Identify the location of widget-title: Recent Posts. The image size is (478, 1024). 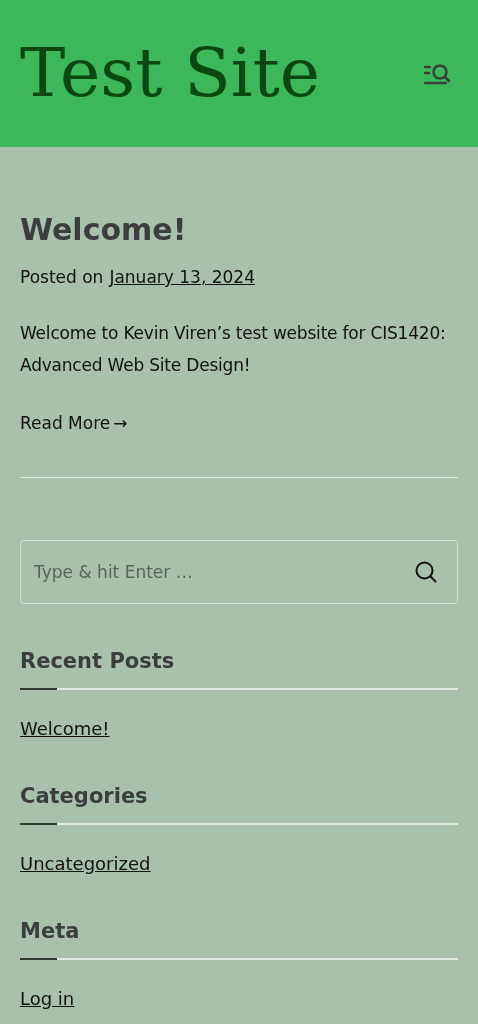
(98, 661).